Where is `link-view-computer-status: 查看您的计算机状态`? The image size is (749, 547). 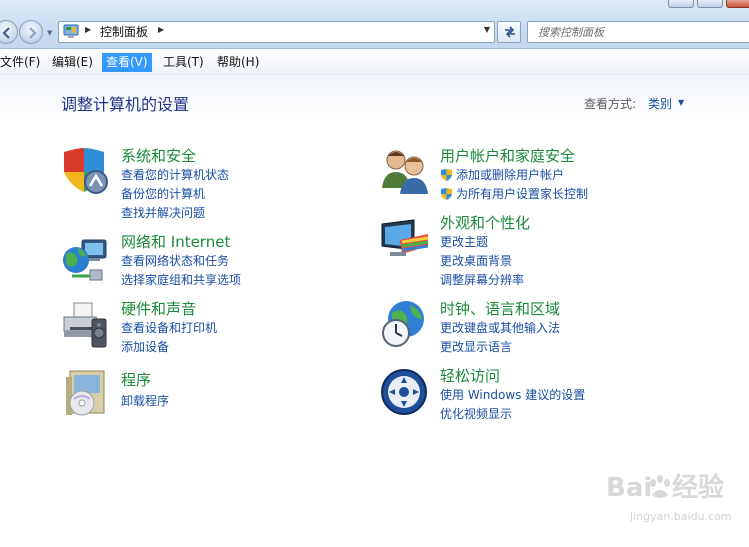
link-view-computer-status: 查看您的计算机状态 is located at coordinates (175, 175).